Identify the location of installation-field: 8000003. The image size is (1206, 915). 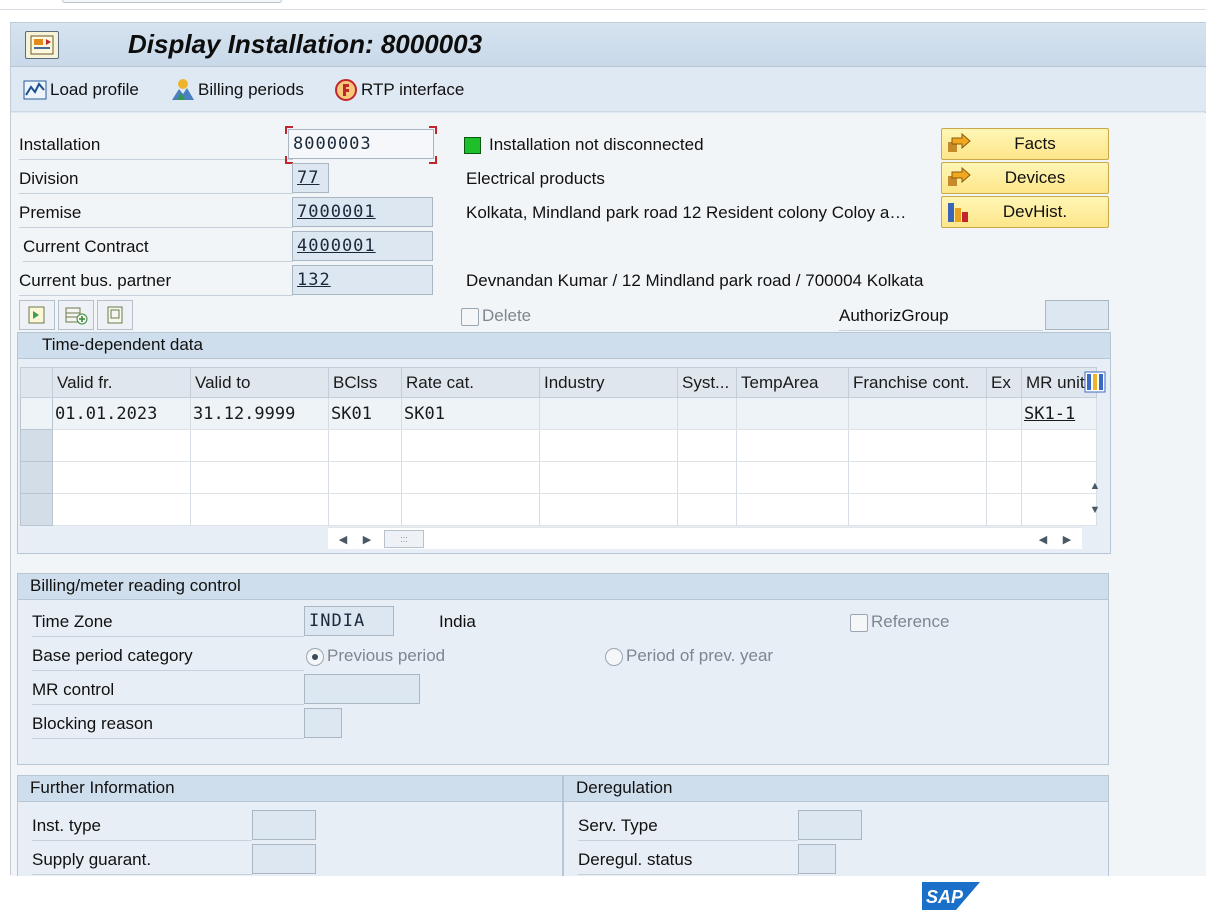
(361, 144).